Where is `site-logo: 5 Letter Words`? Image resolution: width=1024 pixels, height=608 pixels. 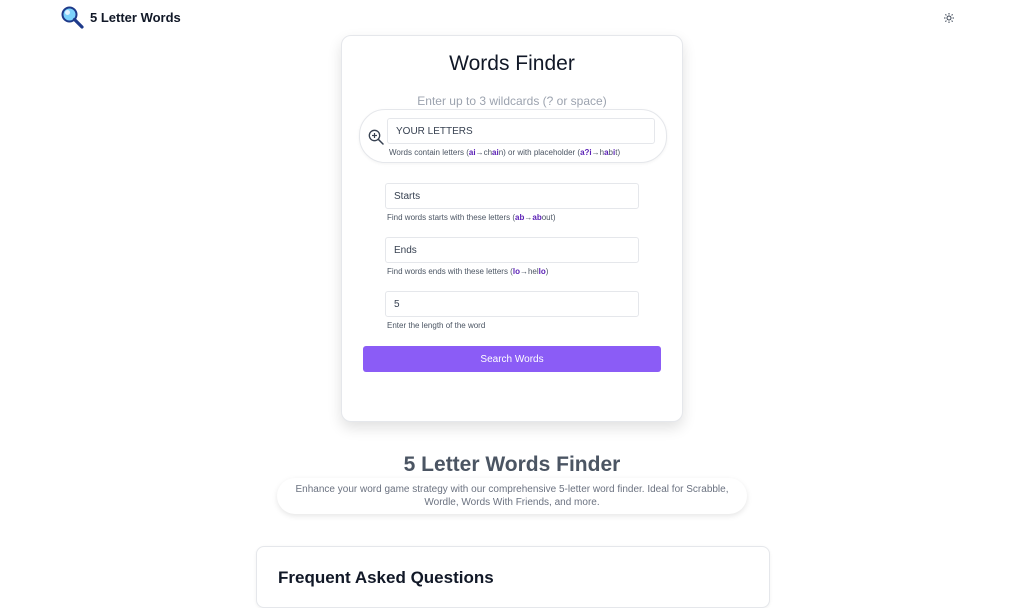
site-logo: 5 Letter Words is located at coordinates (120, 17).